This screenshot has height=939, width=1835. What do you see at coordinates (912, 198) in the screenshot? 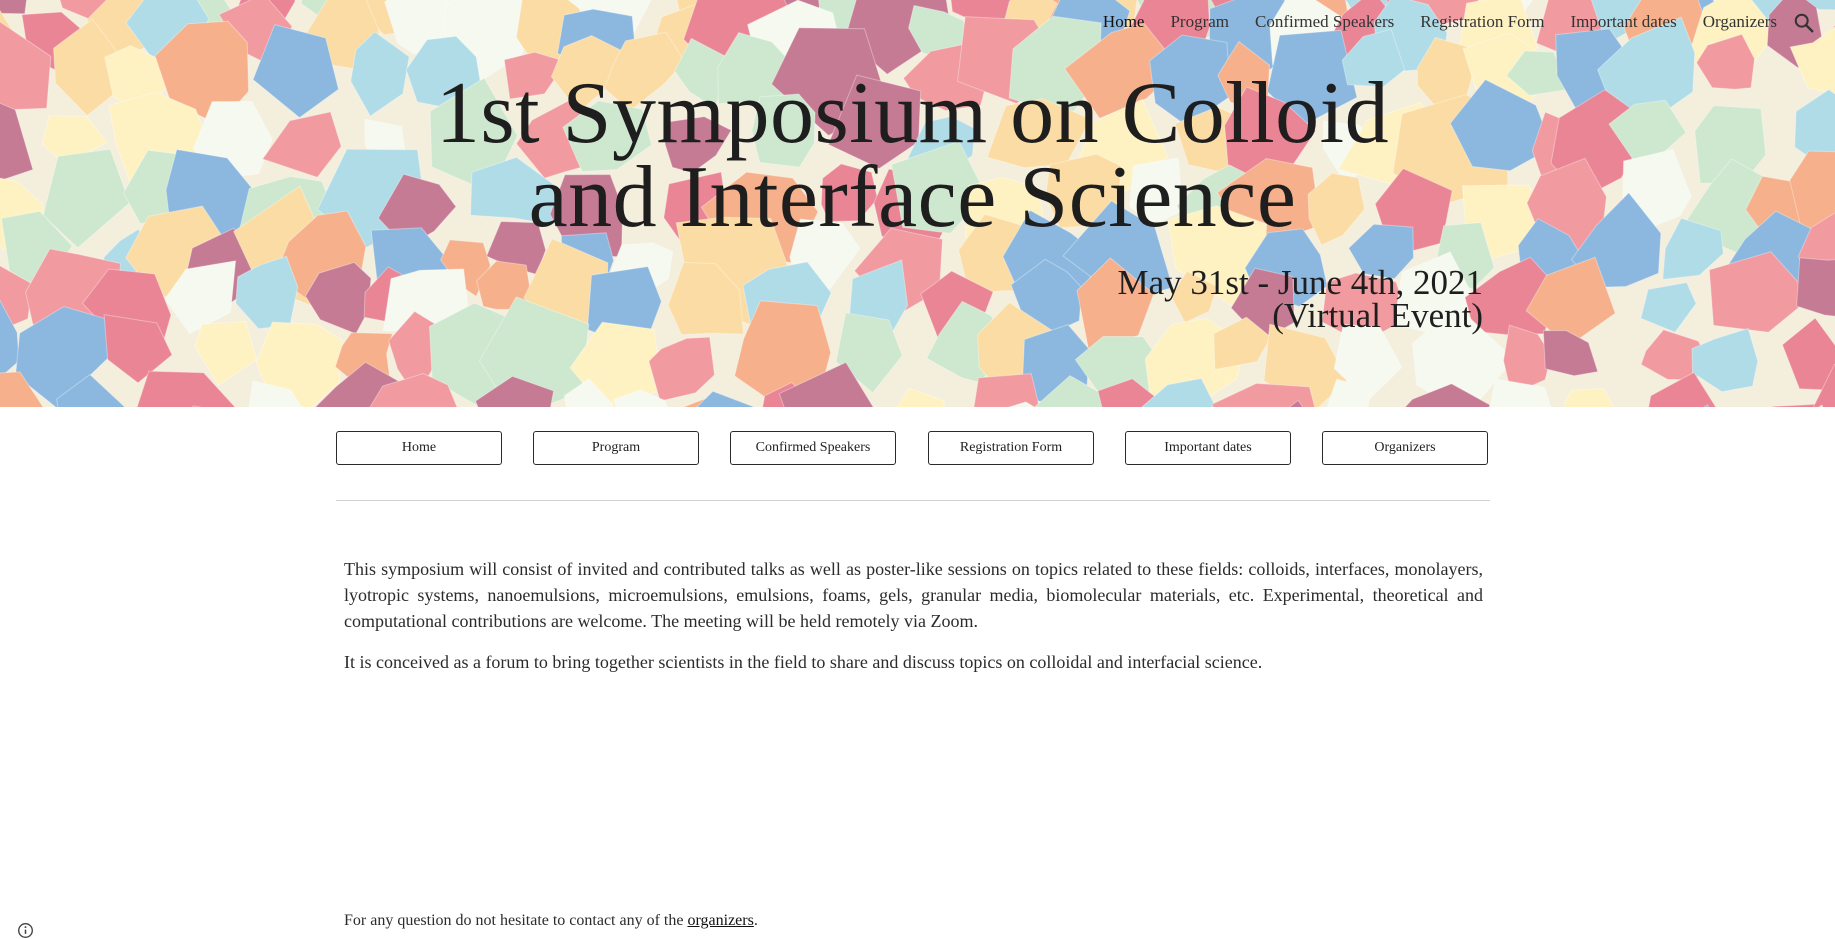
I see `title-line-2: and Interface Science` at bounding box center [912, 198].